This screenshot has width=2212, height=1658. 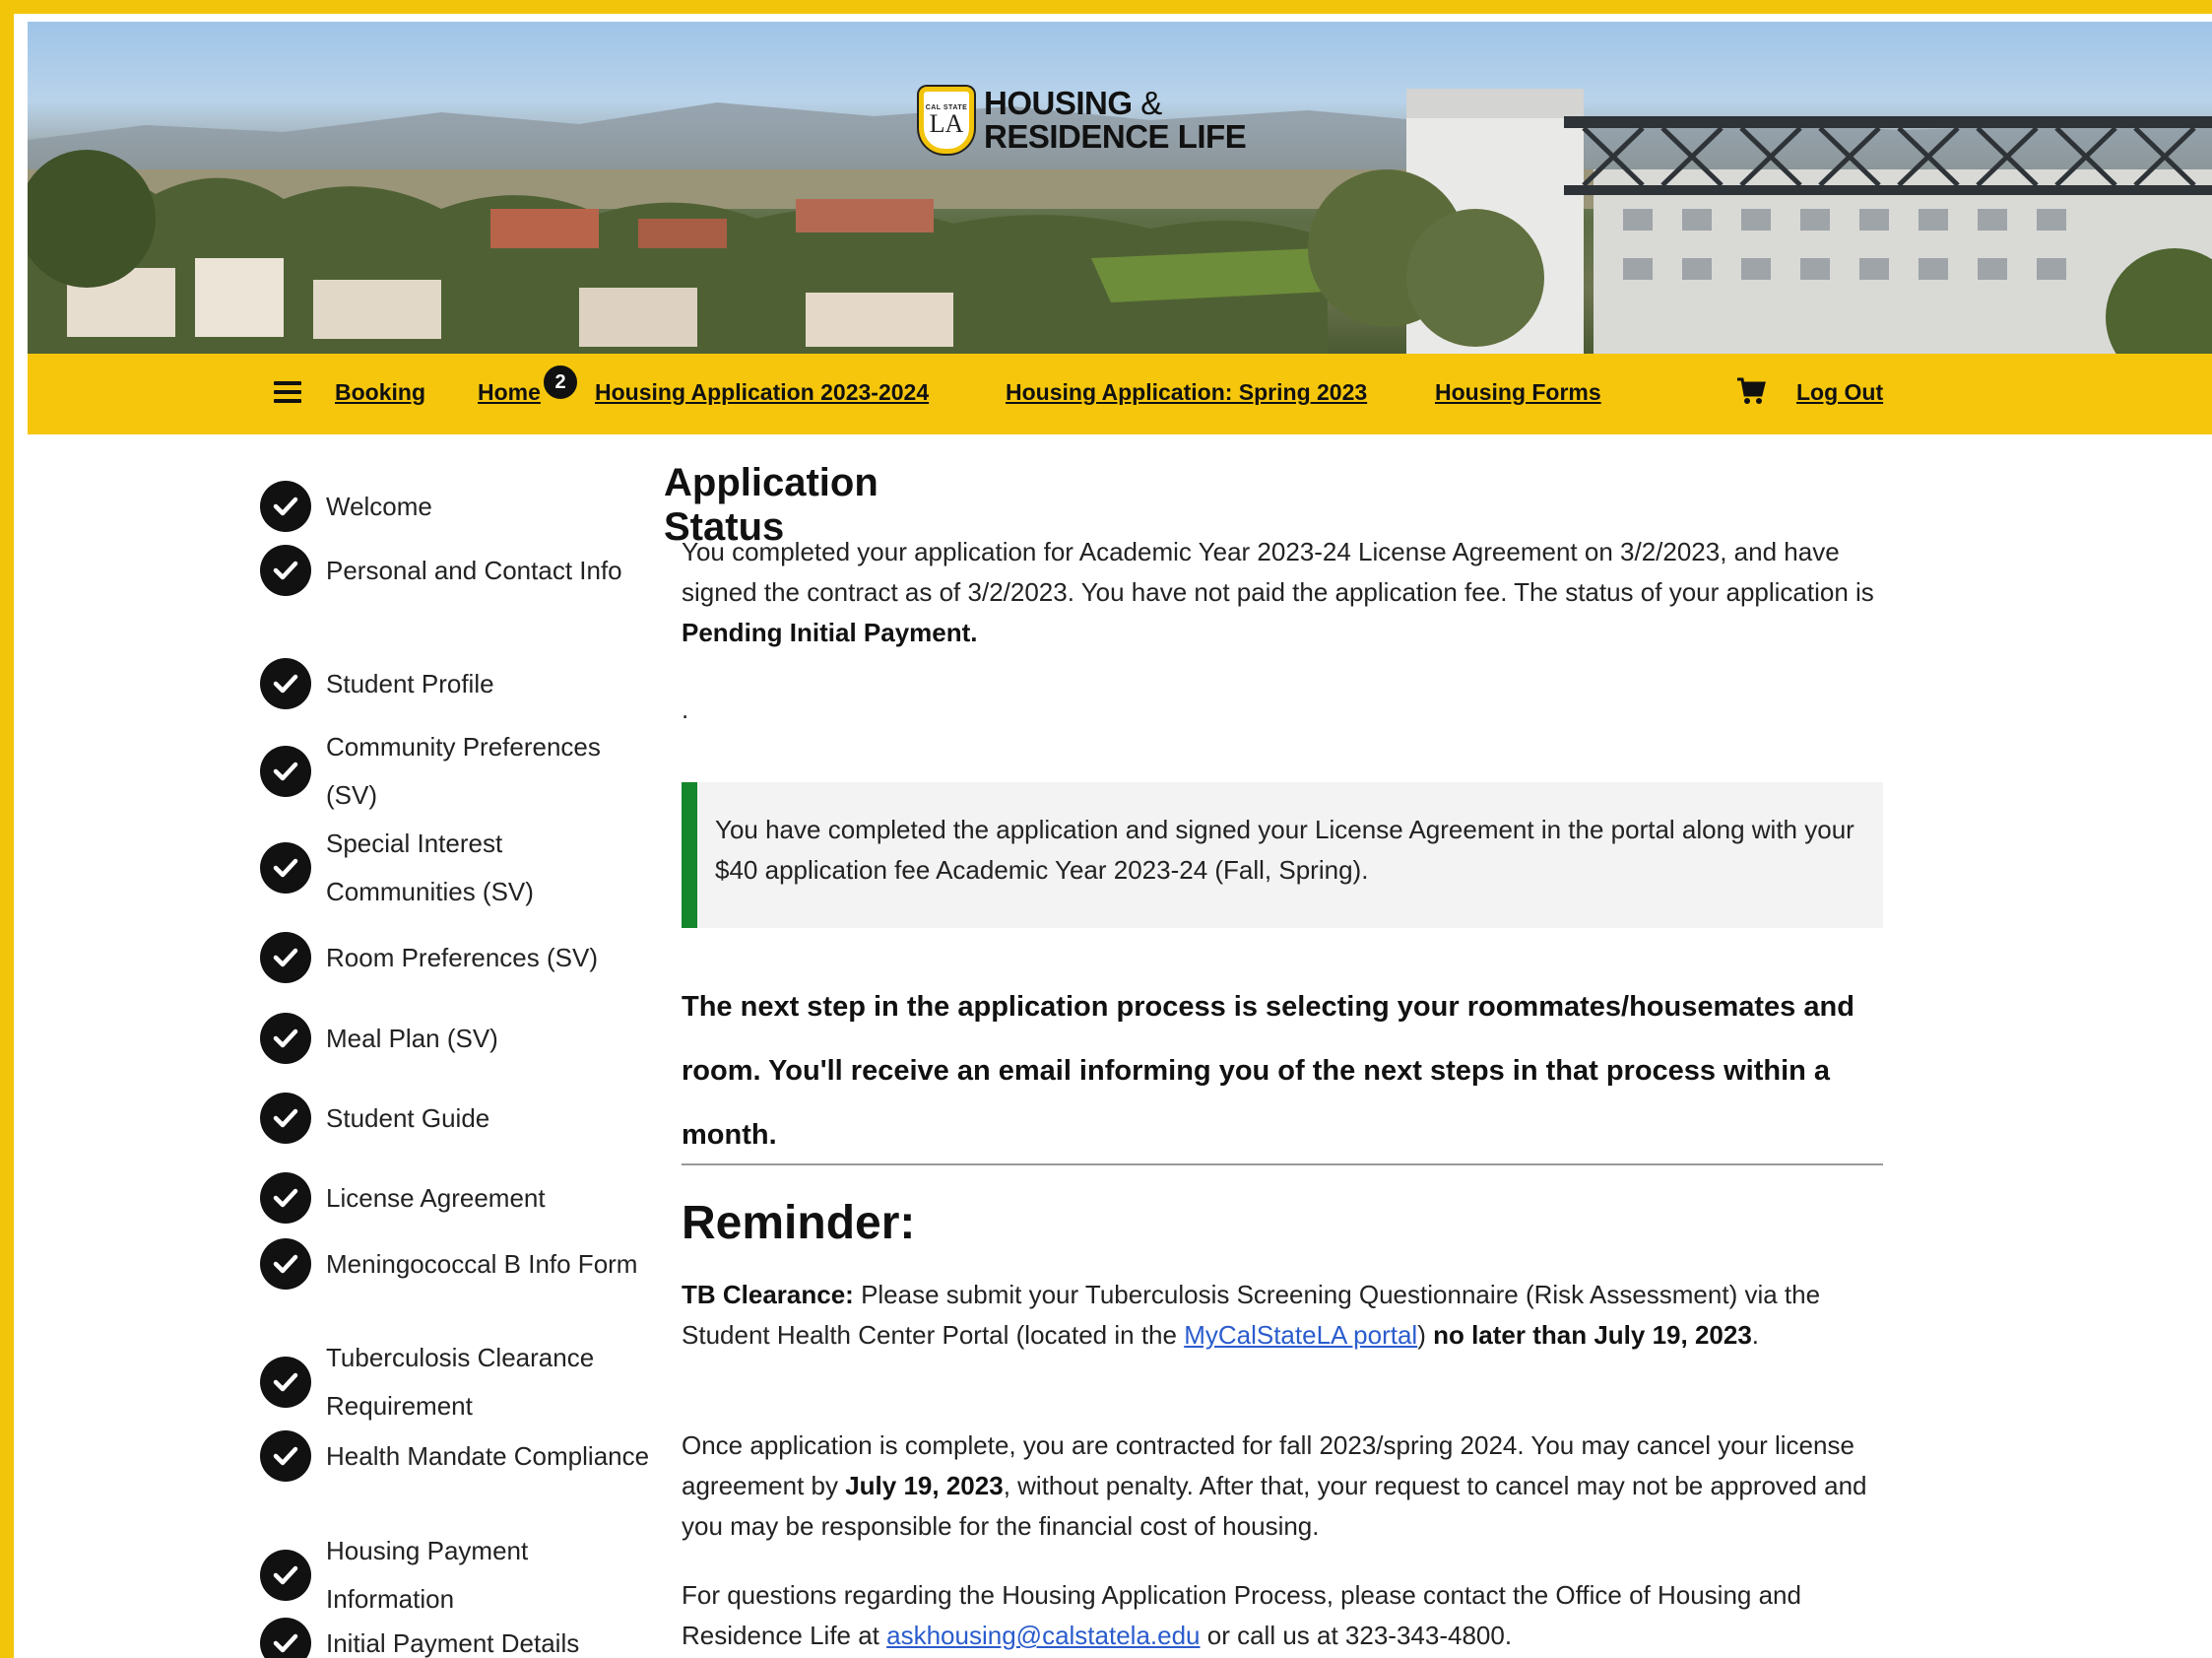 I want to click on nav-link-housing-application-spring-2023: Housing Application: Spring 2023, so click(x=1186, y=392).